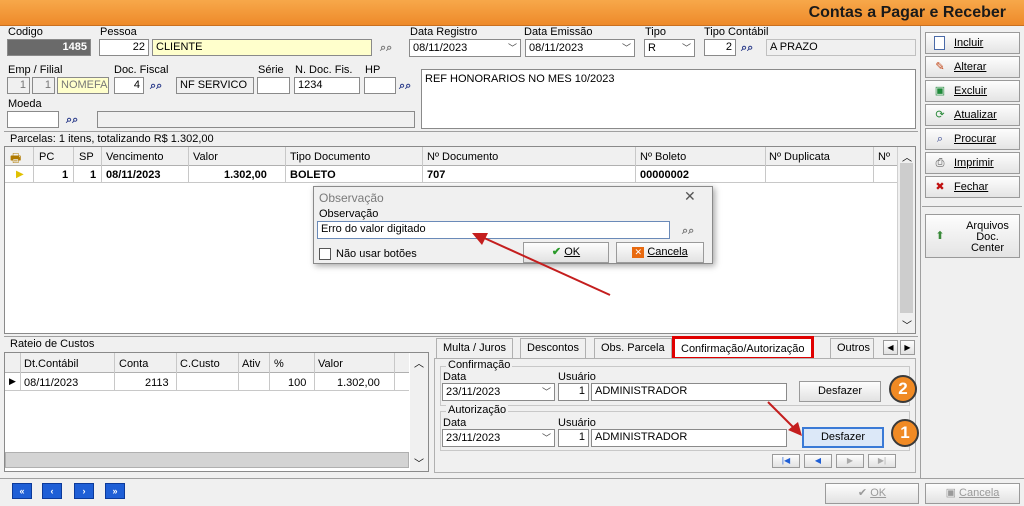 The width and height of the screenshot is (1024, 506). I want to click on col-vencimento: Vencimento, so click(134, 157).